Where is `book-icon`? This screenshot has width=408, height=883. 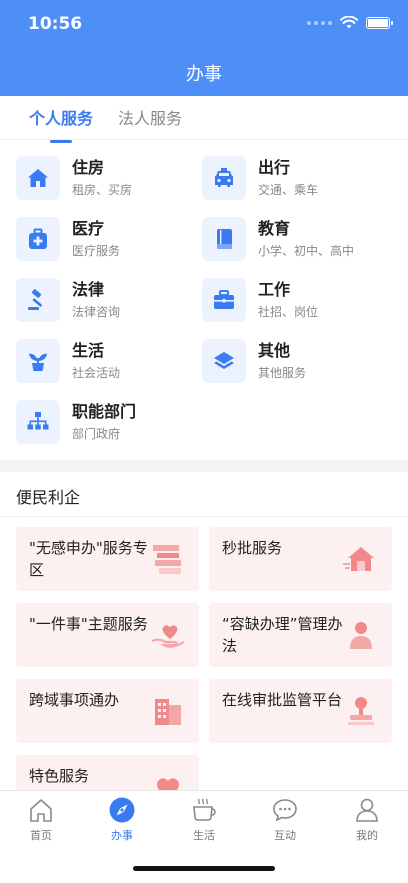
book-icon is located at coordinates (224, 239).